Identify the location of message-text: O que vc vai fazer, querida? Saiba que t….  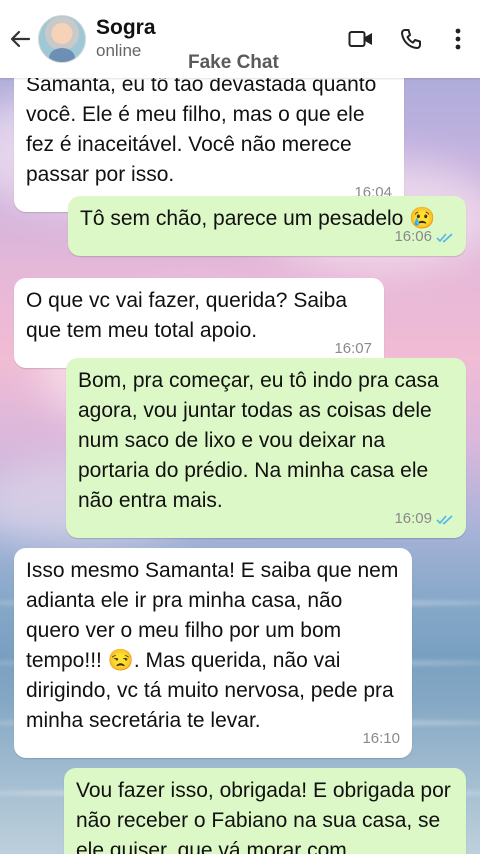
(187, 315).